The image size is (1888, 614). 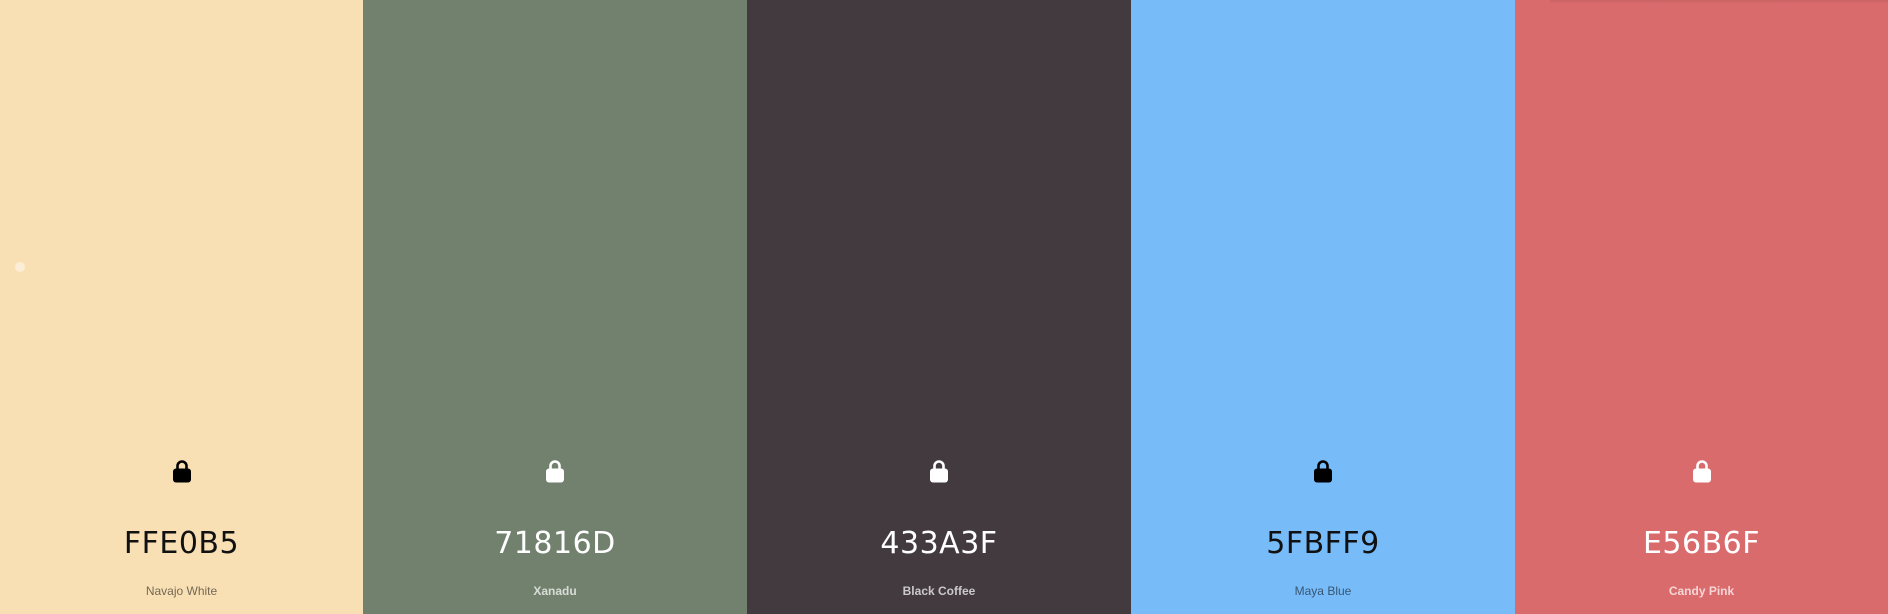 I want to click on color-name: Xanadu, so click(x=555, y=591).